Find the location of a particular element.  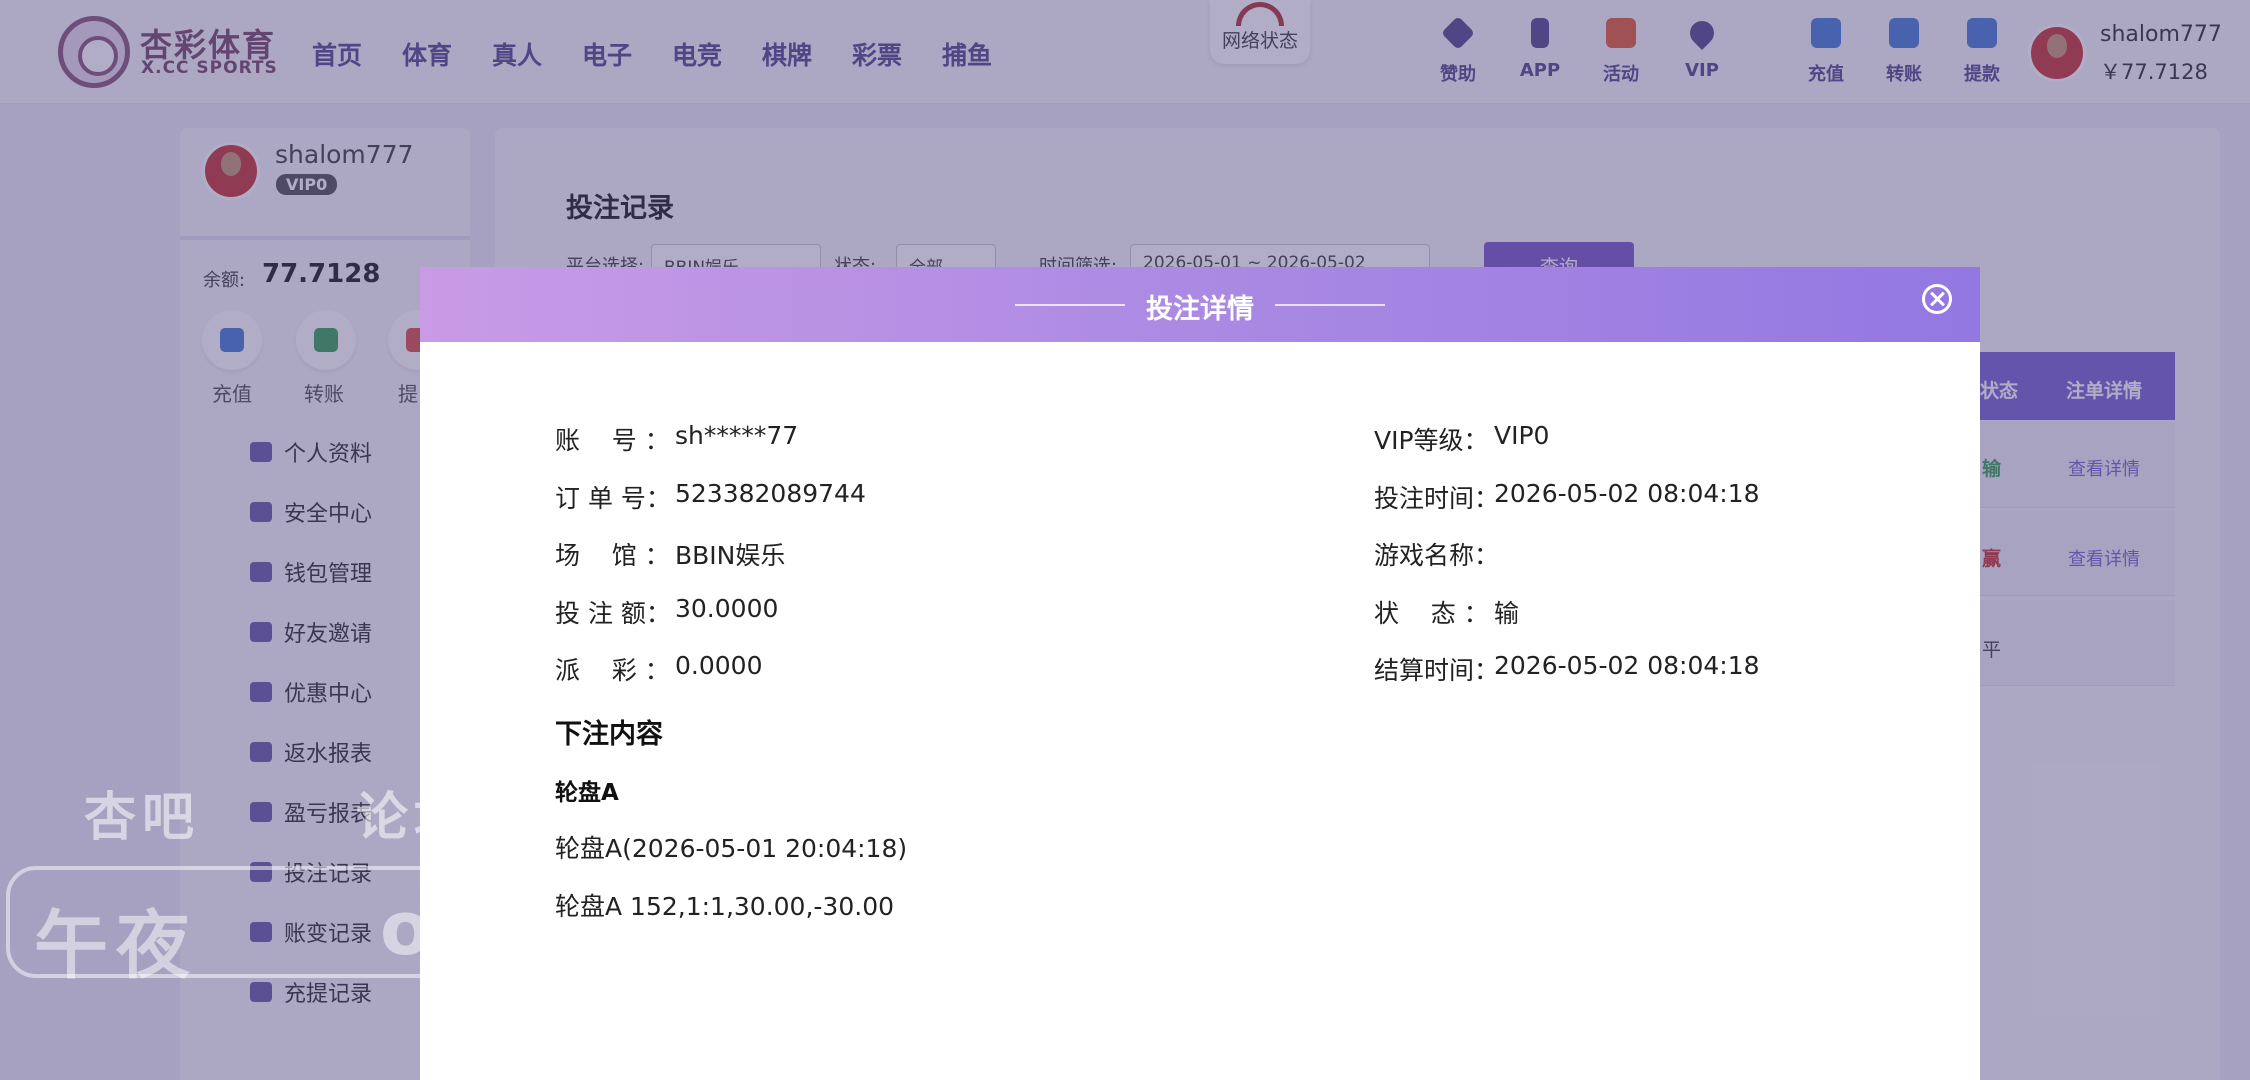

modal-header: 投注详情 is located at coordinates (1200, 304).